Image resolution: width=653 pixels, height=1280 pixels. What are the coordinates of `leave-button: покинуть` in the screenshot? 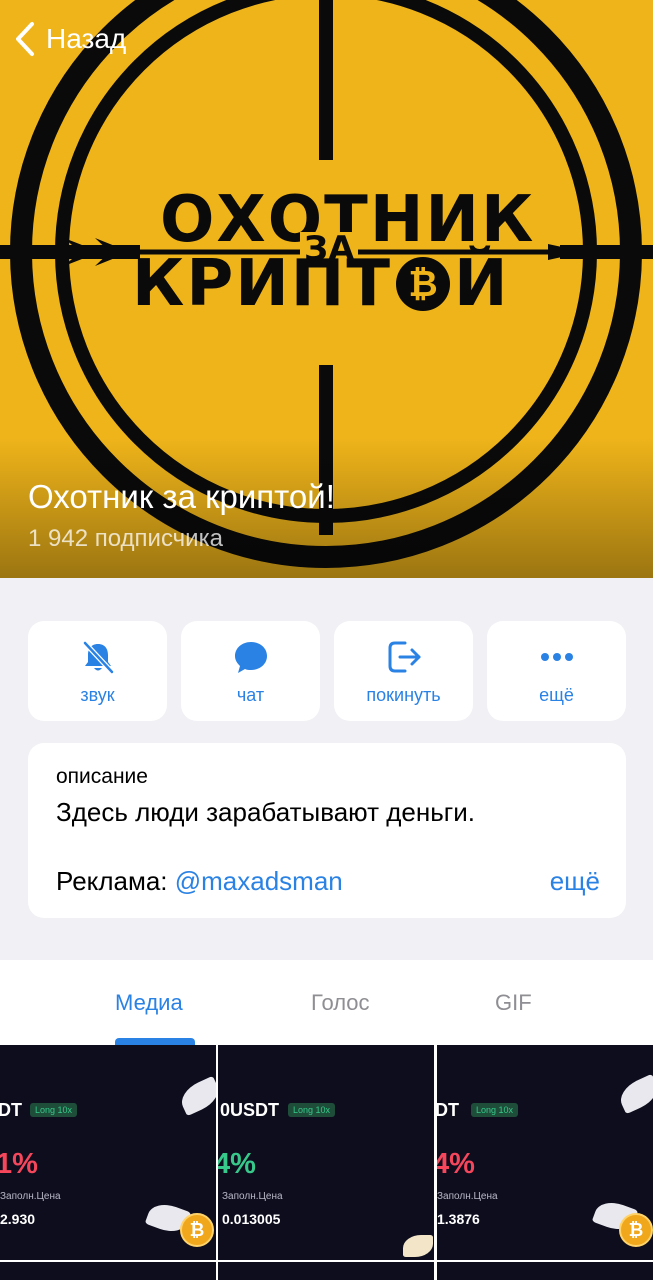 It's located at (403, 671).